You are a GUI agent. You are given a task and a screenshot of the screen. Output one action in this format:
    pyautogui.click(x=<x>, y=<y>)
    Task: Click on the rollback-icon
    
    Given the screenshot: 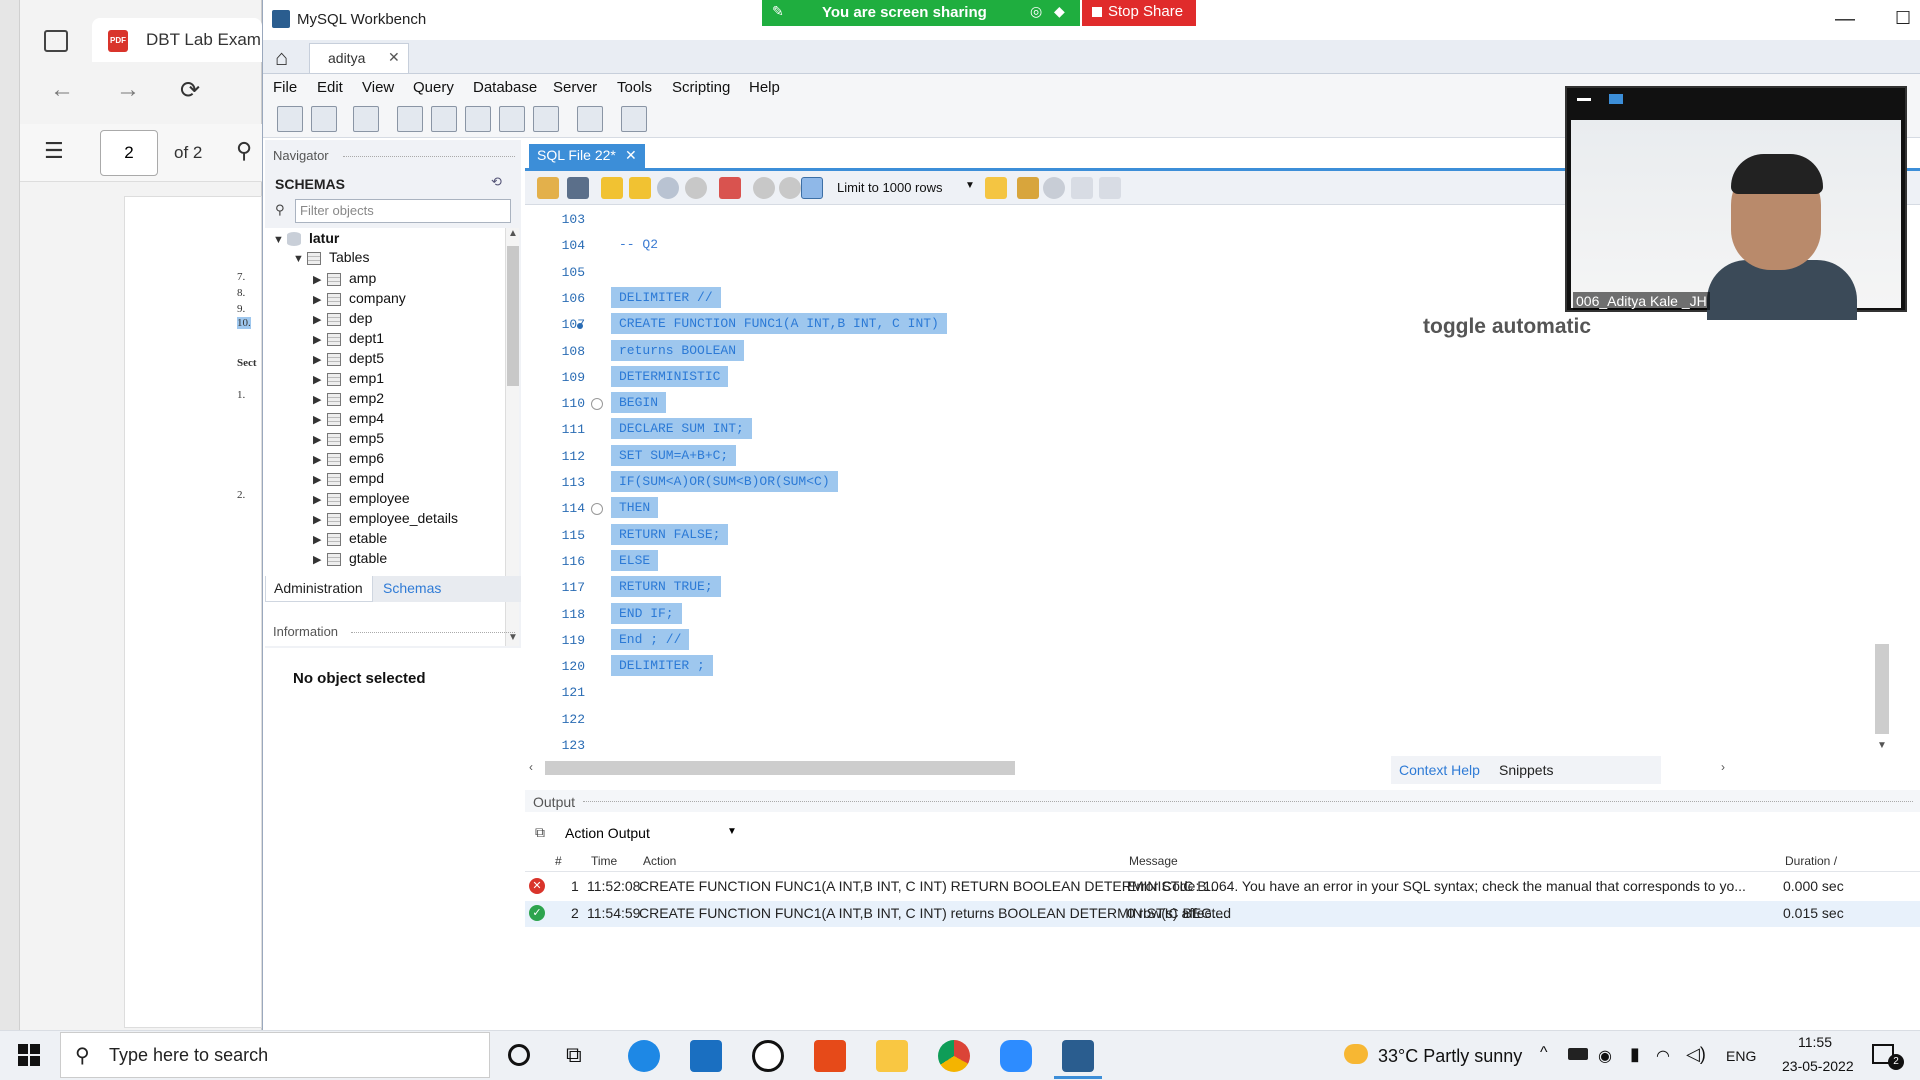 What is the action you would take?
    pyautogui.click(x=790, y=188)
    